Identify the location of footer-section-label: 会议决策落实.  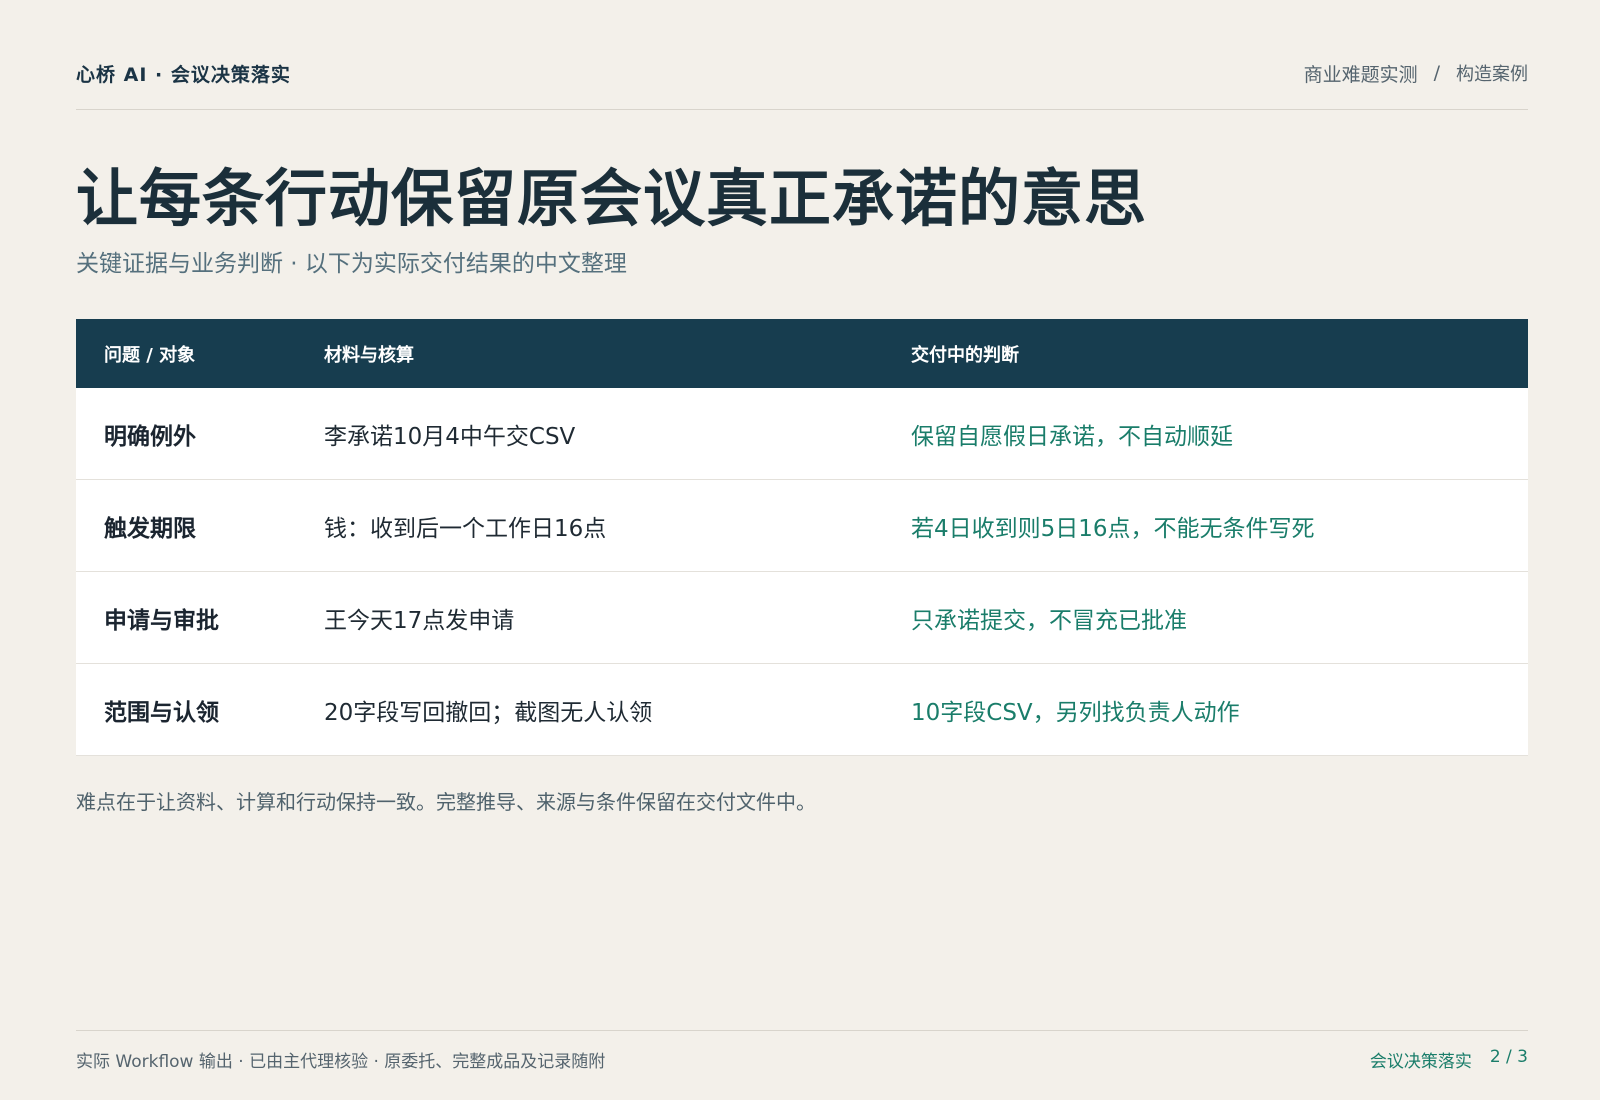
(1420, 1062).